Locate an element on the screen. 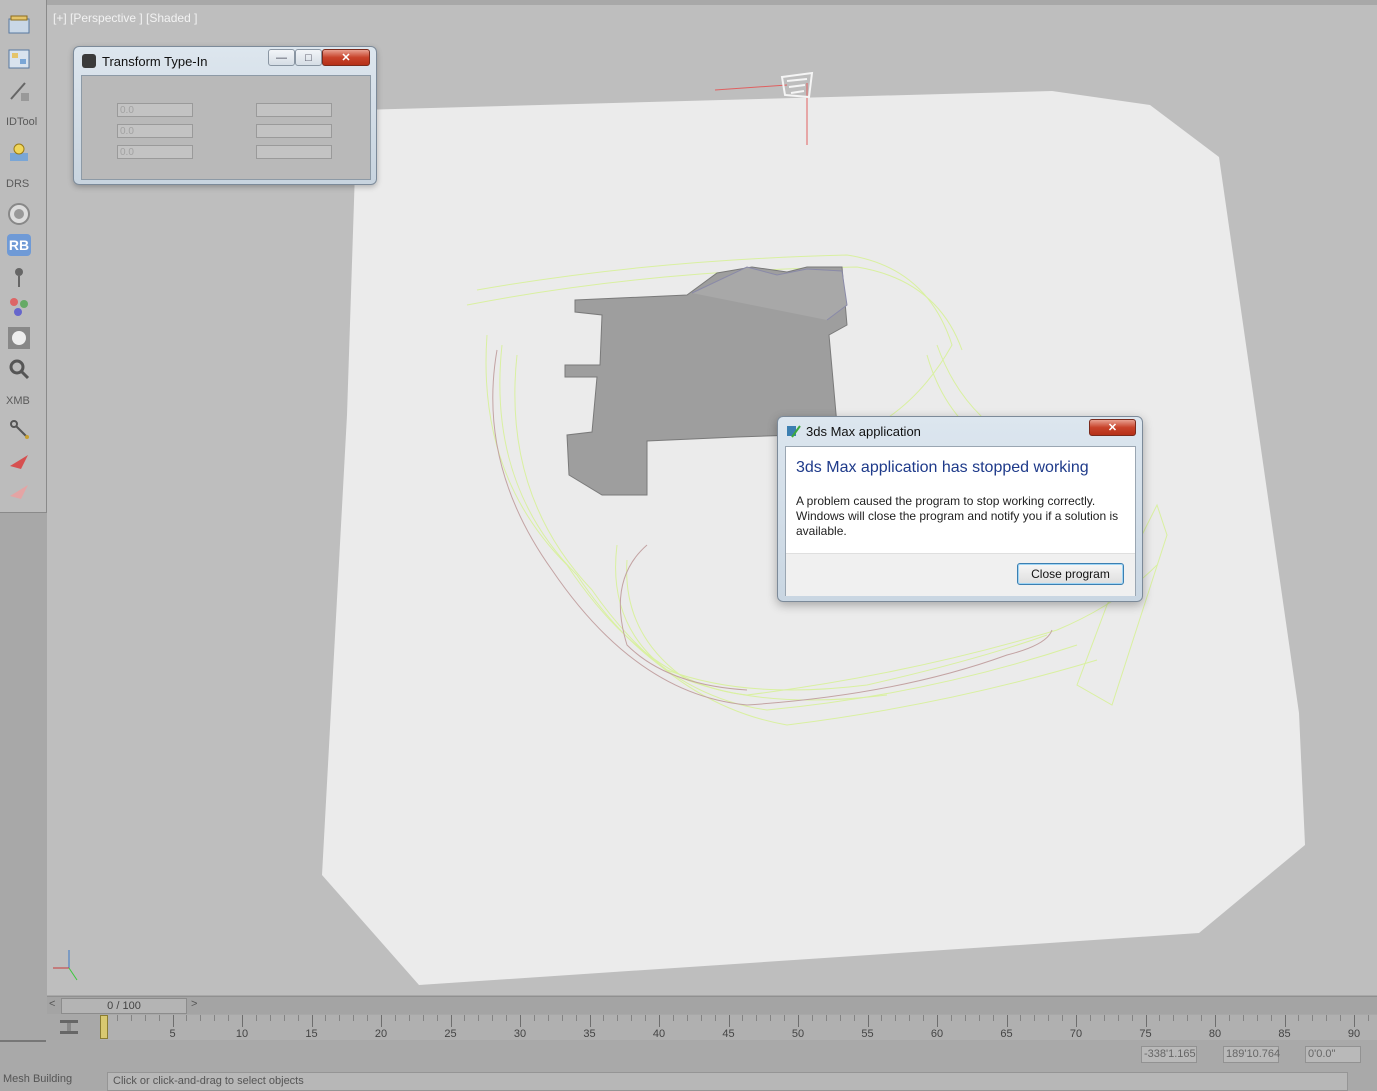 Image resolution: width=1377 pixels, height=1091 pixels. face-icon is located at coordinates (19, 338).